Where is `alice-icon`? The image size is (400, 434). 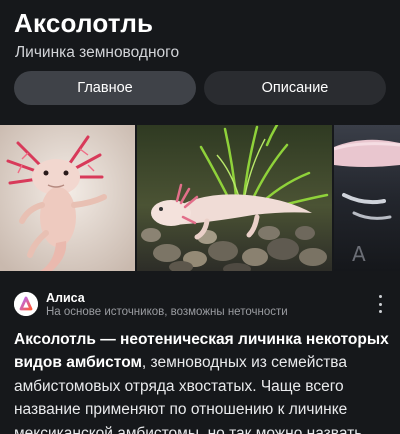 alice-icon is located at coordinates (26, 304).